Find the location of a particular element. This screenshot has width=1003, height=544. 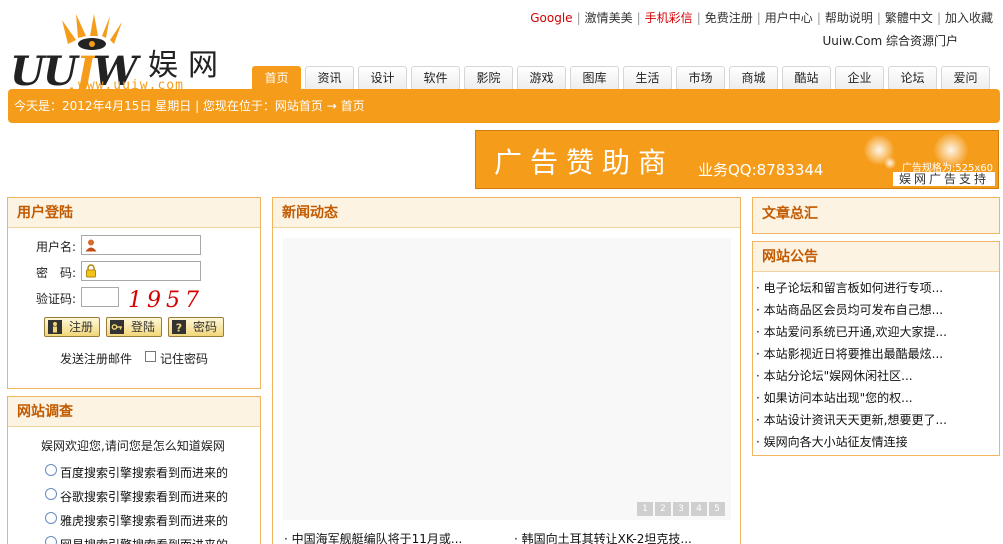

top-link-google: Google is located at coordinates (551, 18).